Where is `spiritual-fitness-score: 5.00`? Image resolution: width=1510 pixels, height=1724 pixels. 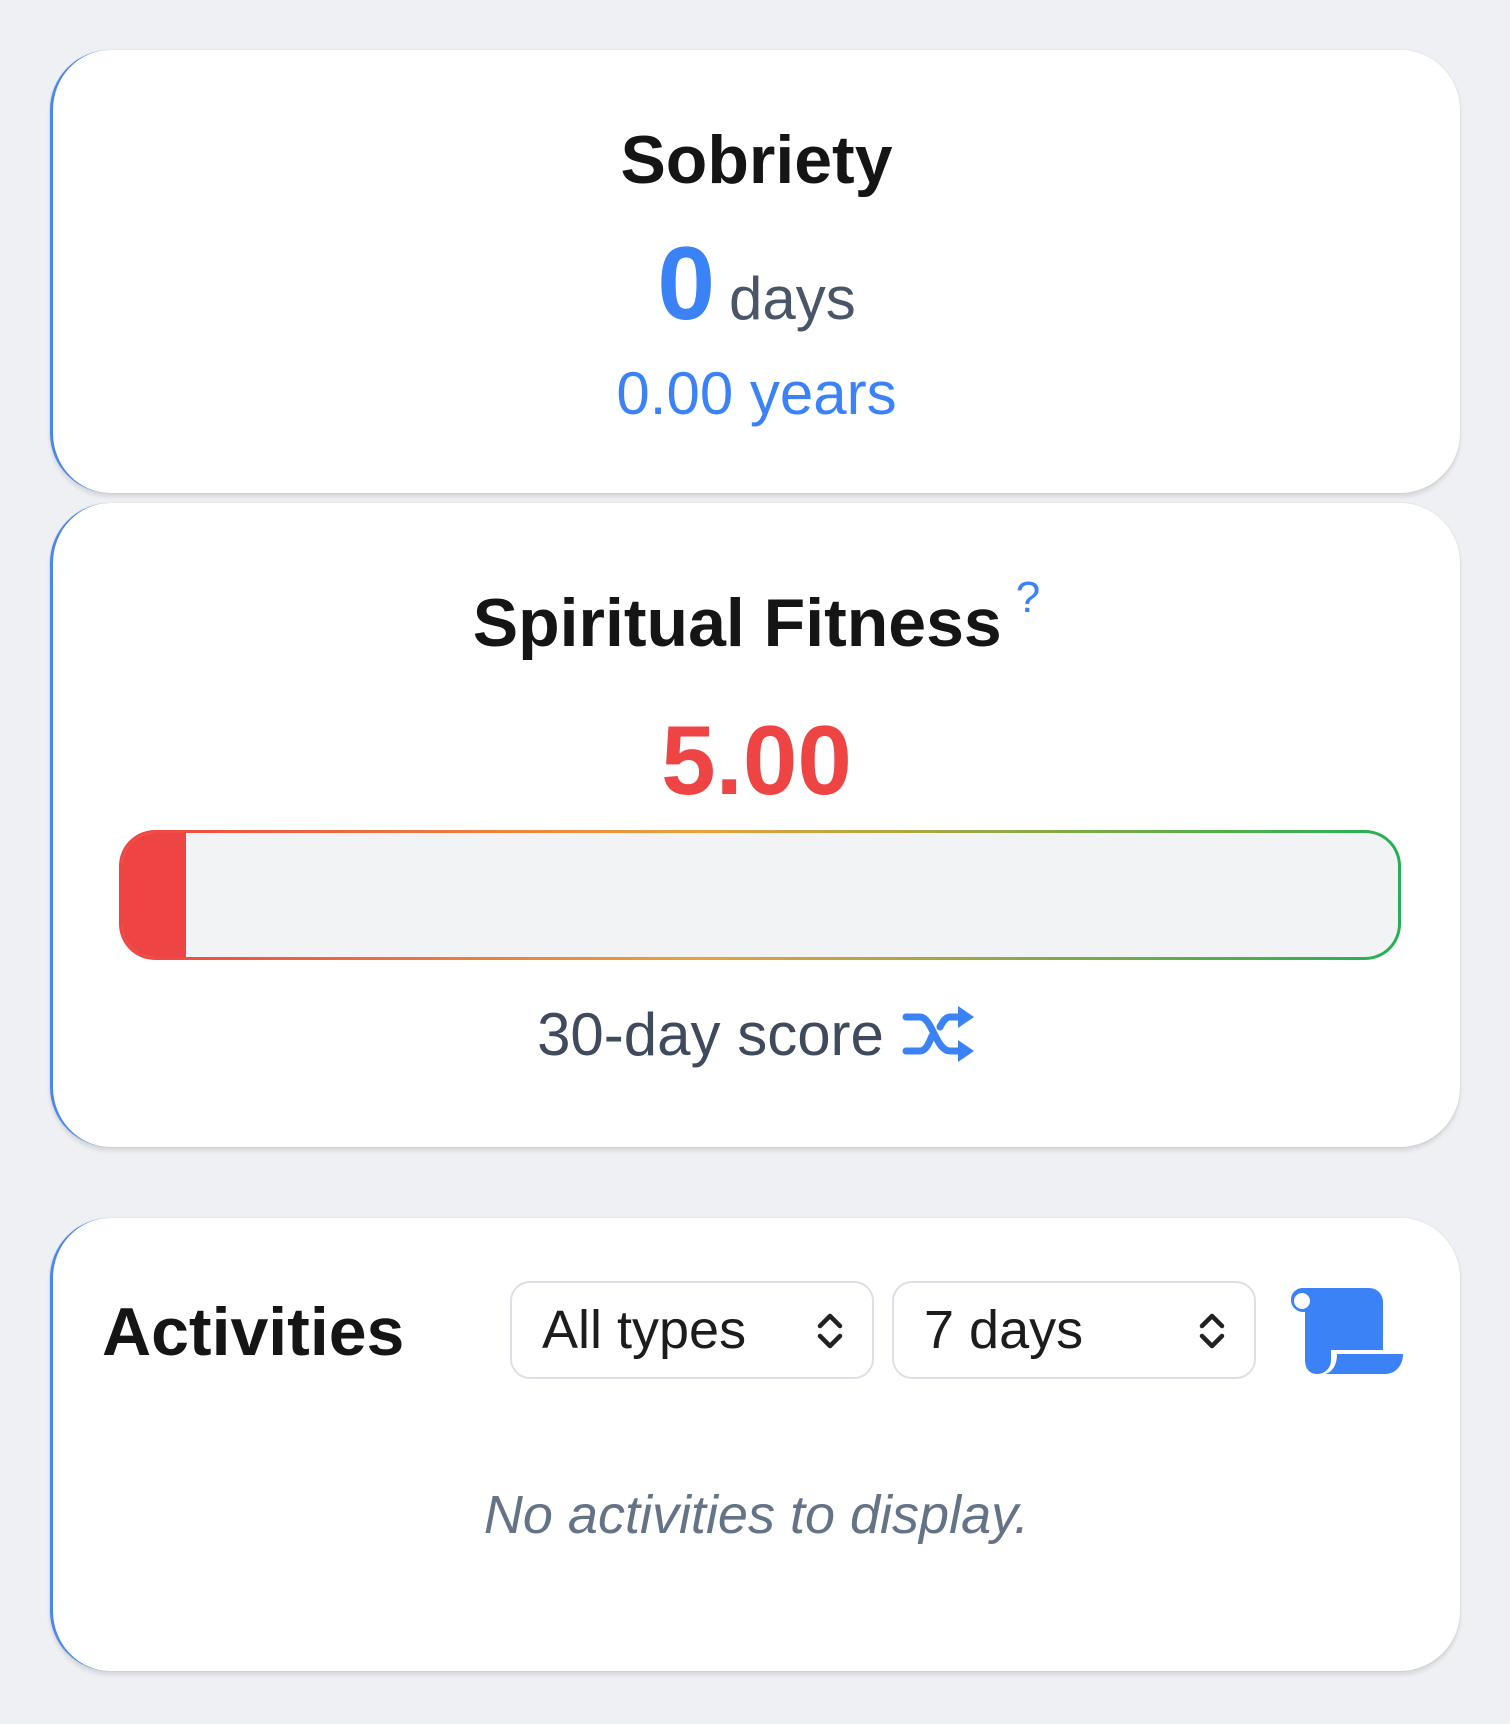 spiritual-fitness-score: 5.00 is located at coordinates (756, 760).